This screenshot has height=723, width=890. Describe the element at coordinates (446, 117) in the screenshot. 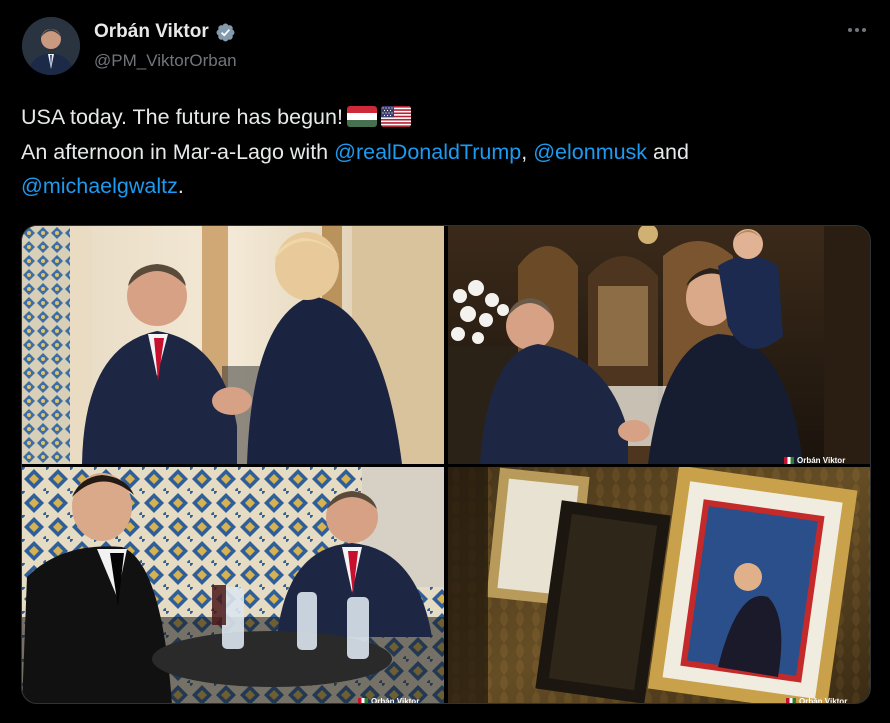

I see `tweet-line-1: USA today. The future has begun!` at that location.